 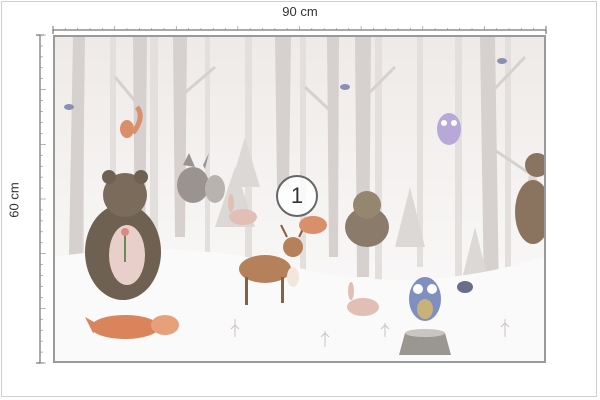 I want to click on panel-number-badge: 1, so click(x=297, y=196).